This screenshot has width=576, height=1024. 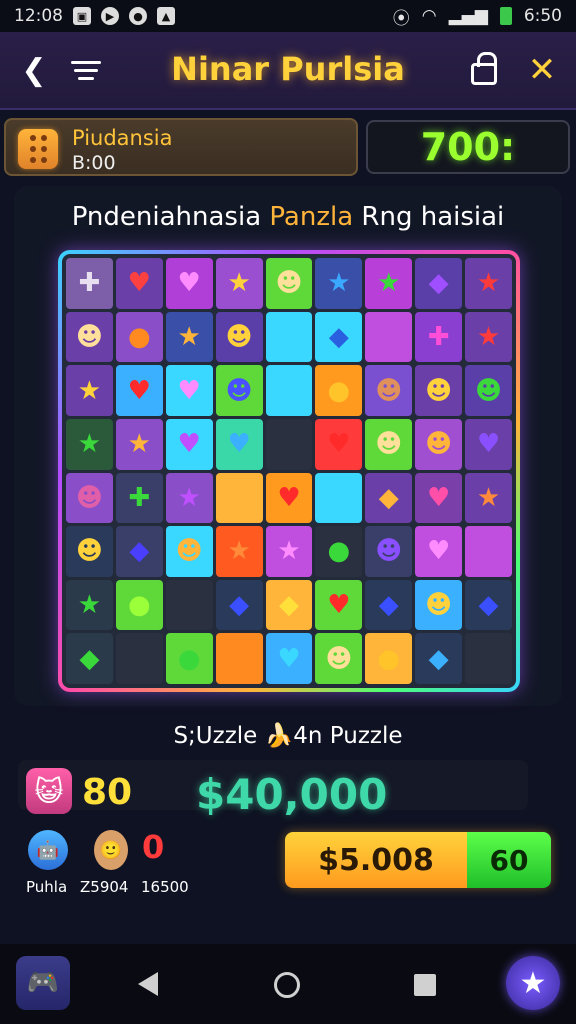 I want to click on back-button: ❮, so click(x=34, y=70).